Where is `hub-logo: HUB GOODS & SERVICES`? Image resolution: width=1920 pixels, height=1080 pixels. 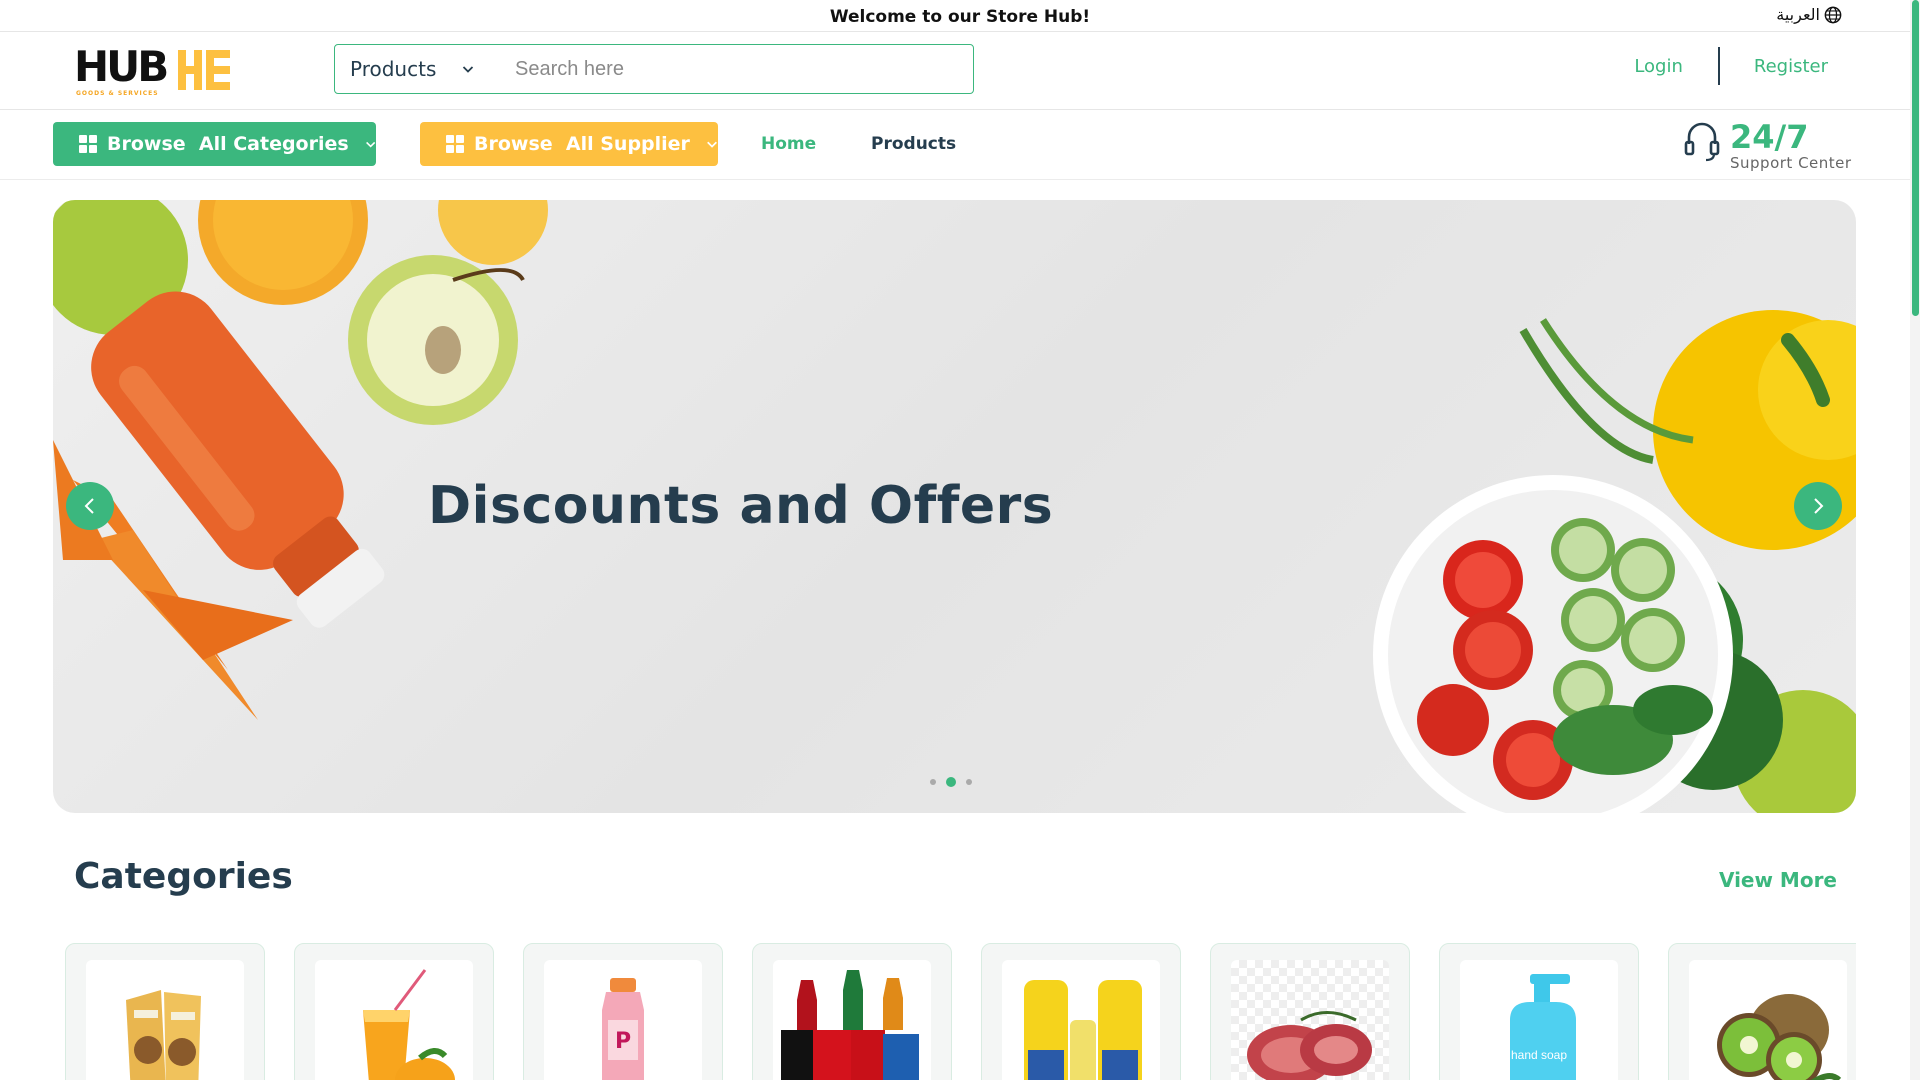
hub-logo: HUB GOODS & SERVICES is located at coordinates (154, 72).